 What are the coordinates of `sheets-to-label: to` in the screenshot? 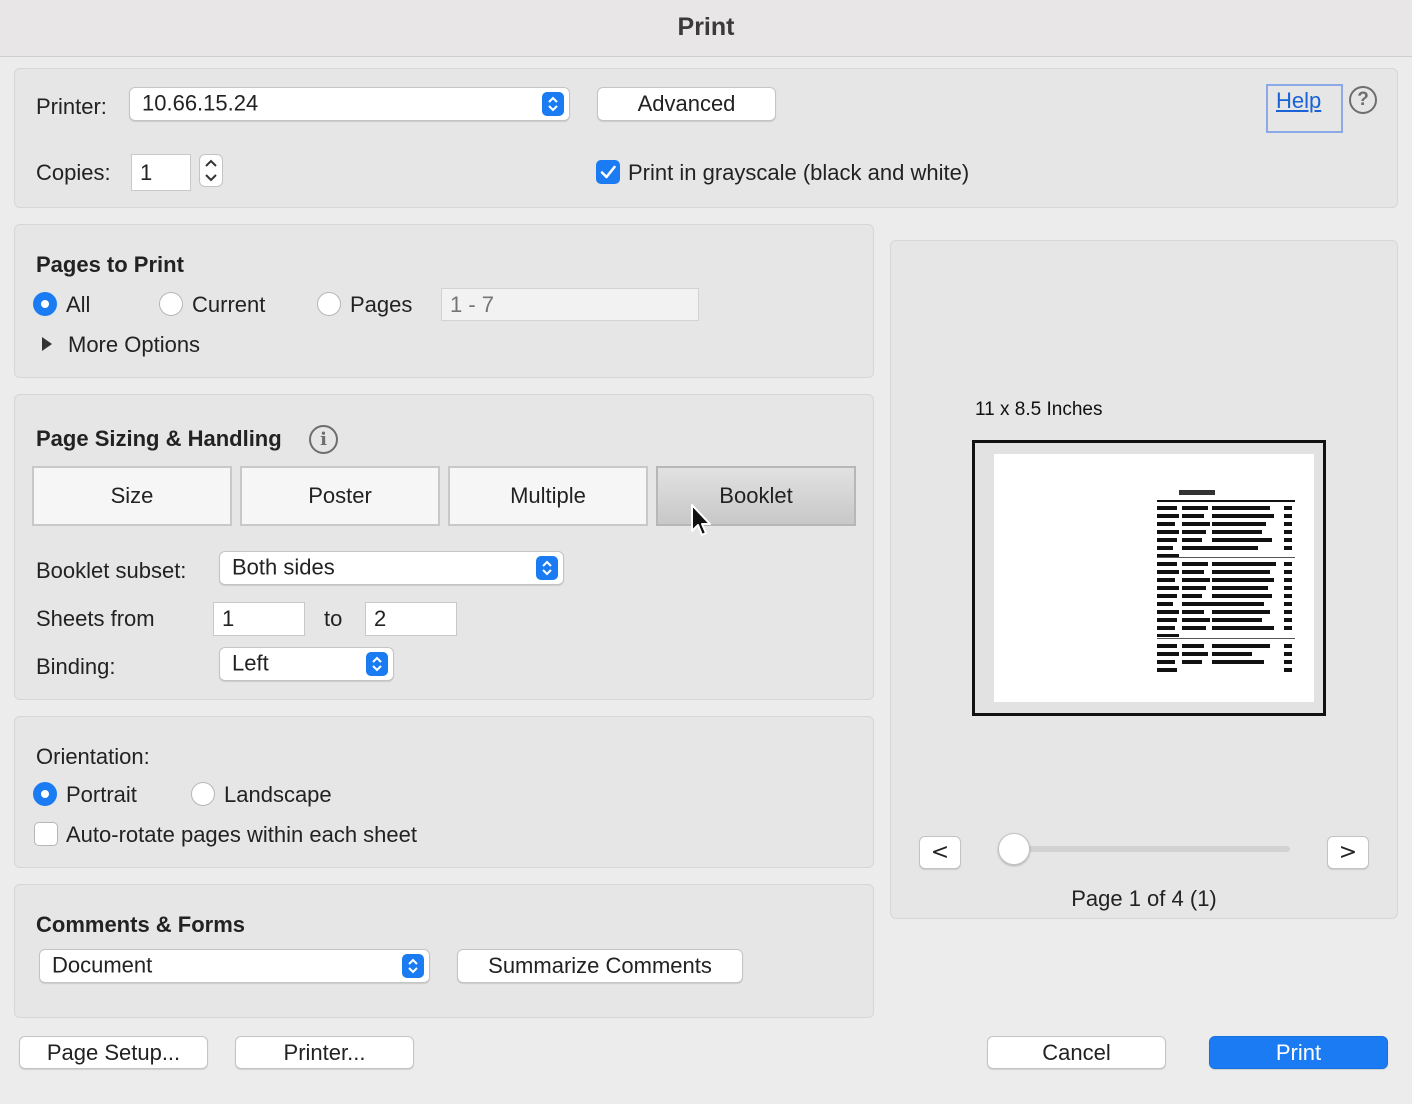 It's located at (333, 618).